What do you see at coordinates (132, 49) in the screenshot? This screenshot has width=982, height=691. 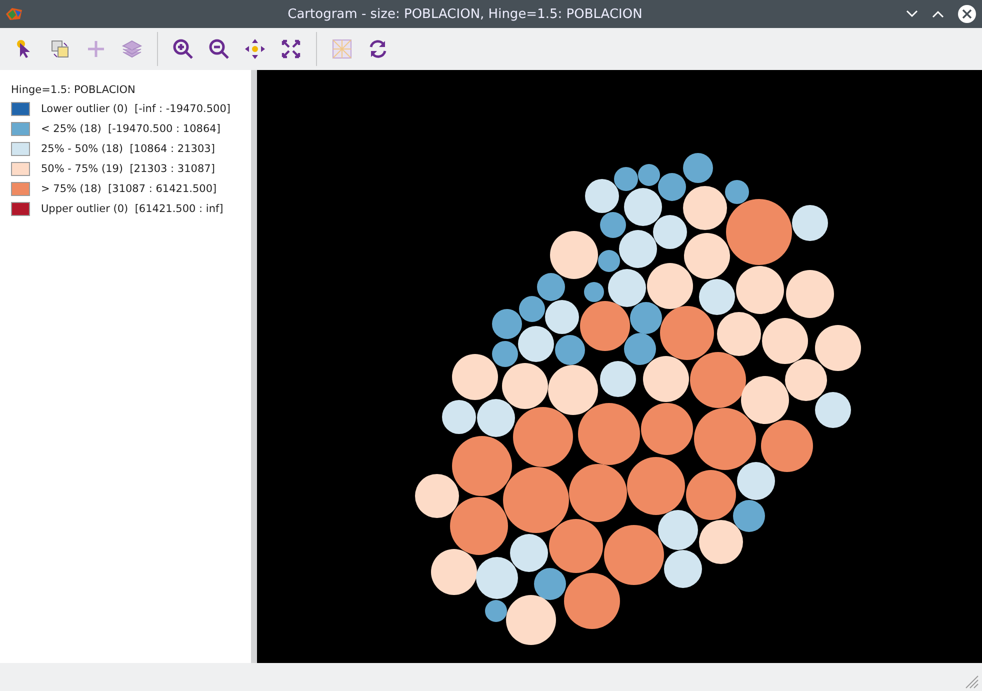 I see `layers-icon` at bounding box center [132, 49].